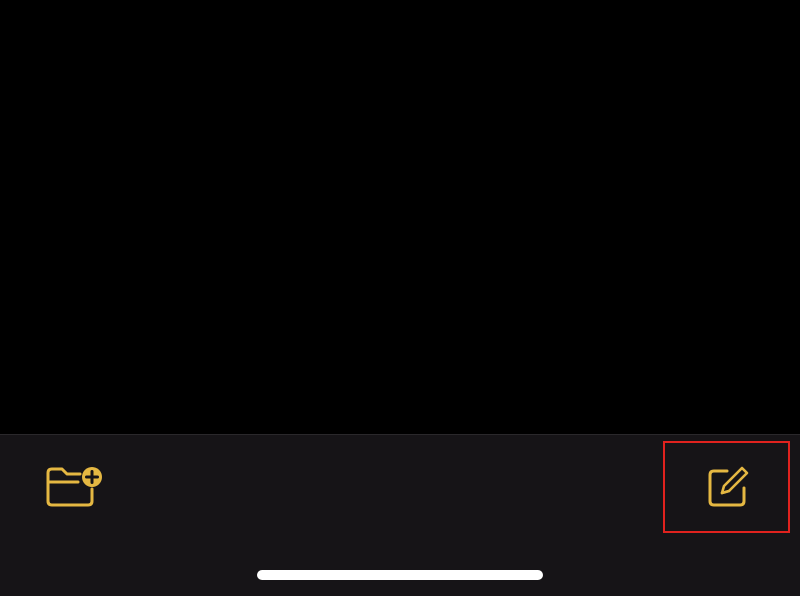 Image resolution: width=800 pixels, height=596 pixels. I want to click on folder-plus-icon, so click(71, 487).